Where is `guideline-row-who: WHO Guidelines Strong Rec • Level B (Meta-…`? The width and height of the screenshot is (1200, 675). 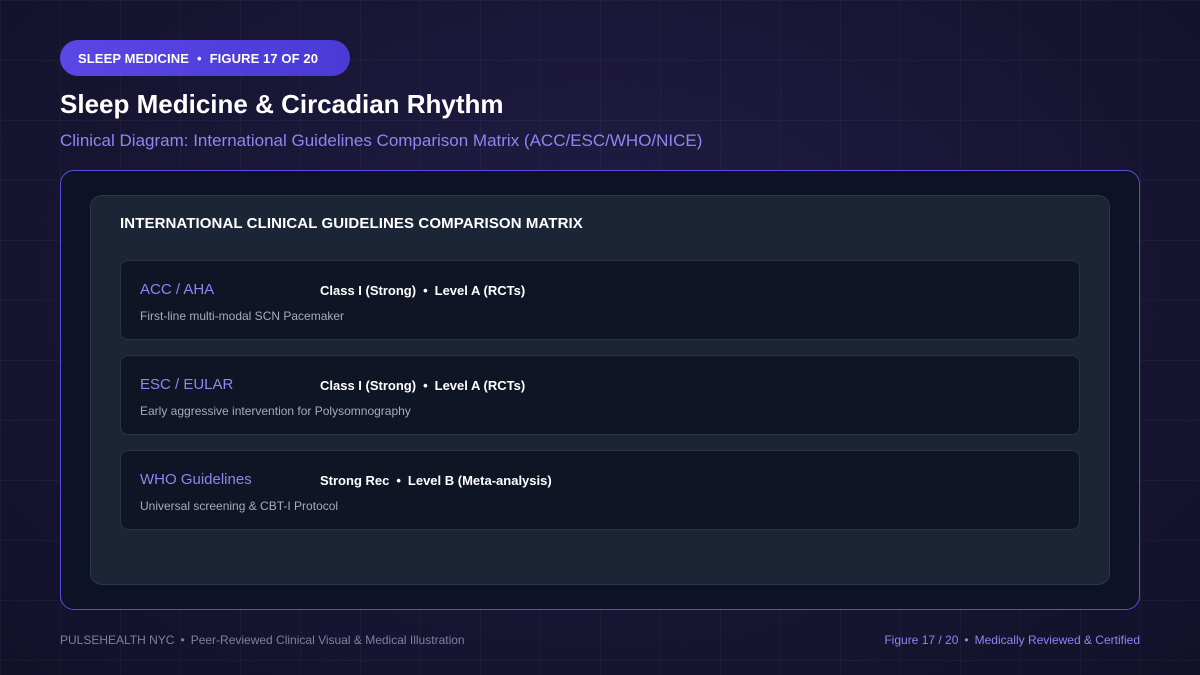 guideline-row-who: WHO Guidelines Strong Rec • Level B (Meta-… is located at coordinates (600, 490).